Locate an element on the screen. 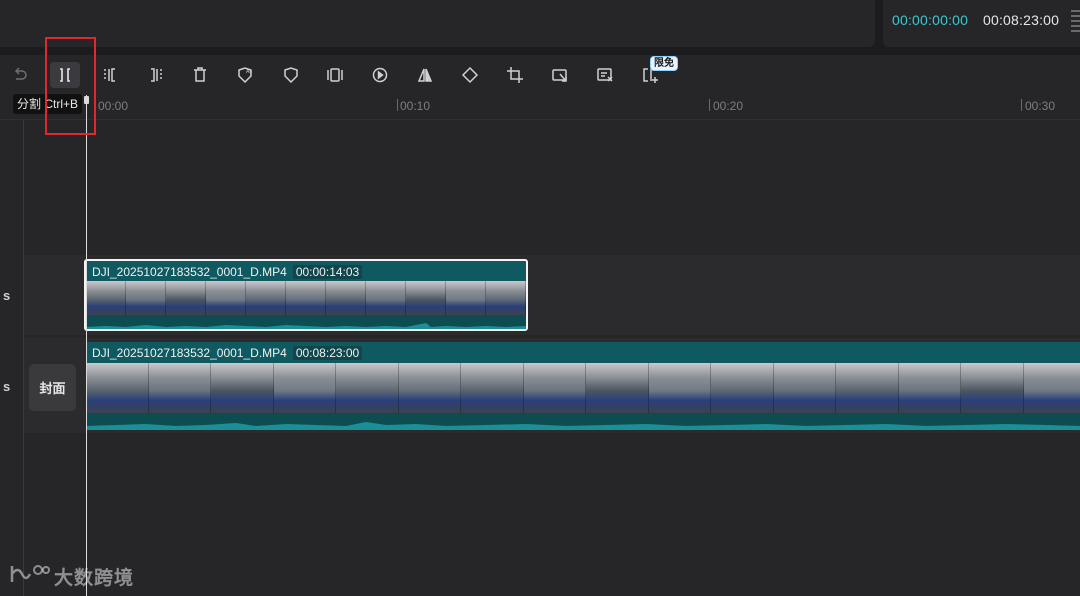 The height and width of the screenshot is (596, 1080). split-tooltip: 分割 Ctrl+B is located at coordinates (48, 104).